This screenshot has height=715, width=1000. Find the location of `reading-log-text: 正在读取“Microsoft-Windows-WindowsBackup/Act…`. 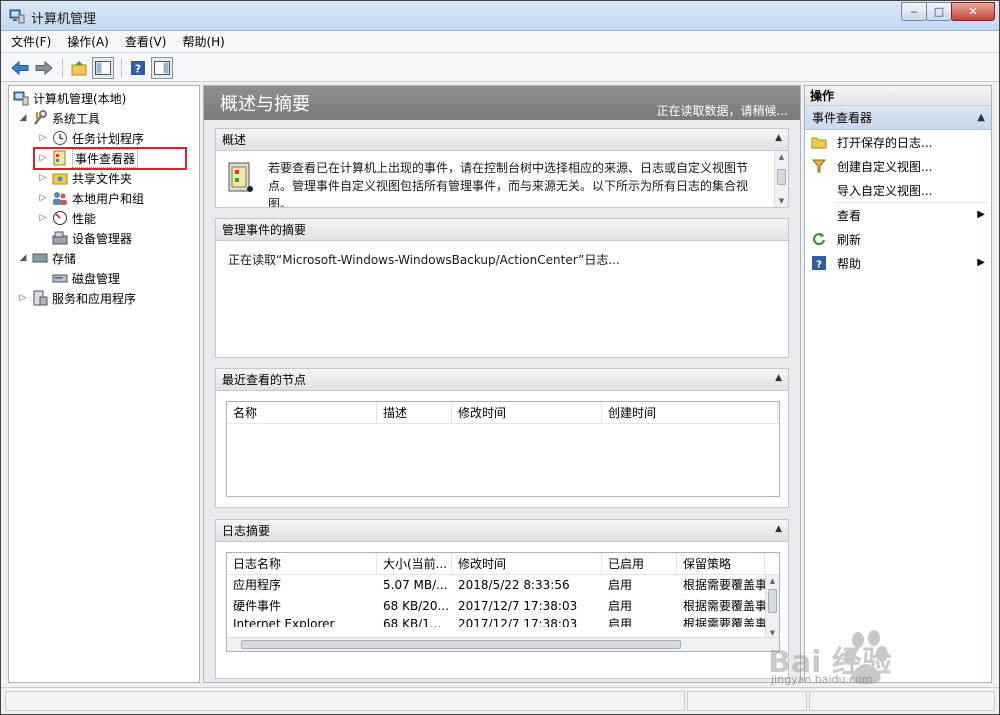

reading-log-text: 正在读取“Microsoft-Windows-WindowsBackup/Act… is located at coordinates (424, 260).